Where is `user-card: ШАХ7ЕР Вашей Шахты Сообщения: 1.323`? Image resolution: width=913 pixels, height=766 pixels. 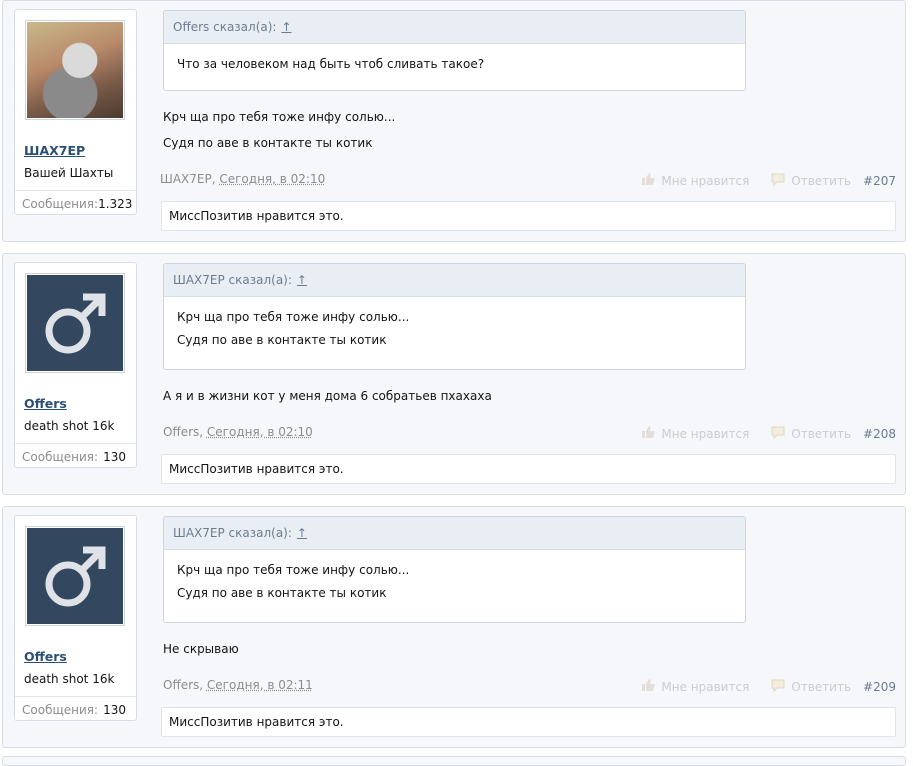 user-card: ШАХ7ЕР Вашей Шахты Сообщения: 1.323 is located at coordinates (75, 112).